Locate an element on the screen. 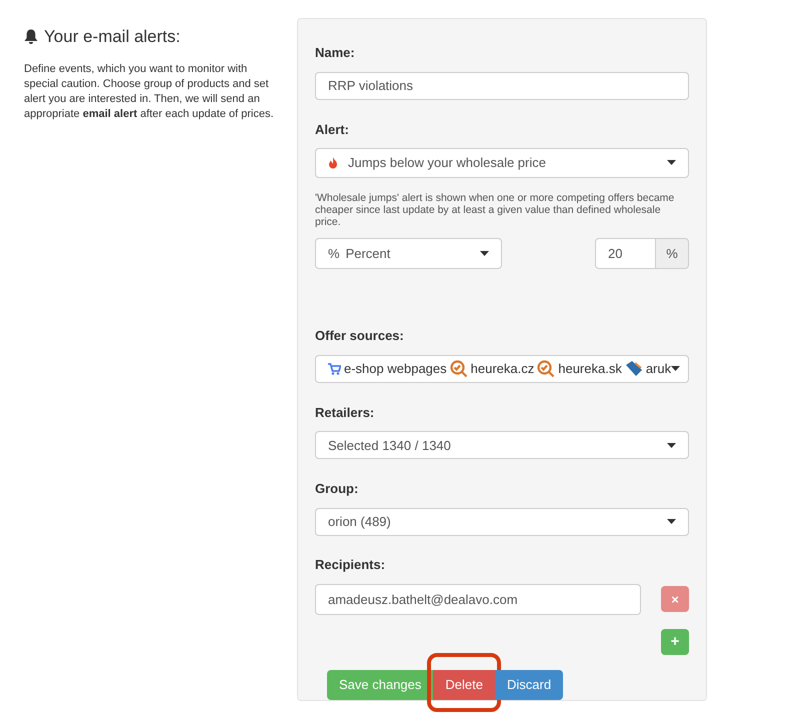 This screenshot has height=724, width=800. field-label: Recipients: is located at coordinates (350, 565).